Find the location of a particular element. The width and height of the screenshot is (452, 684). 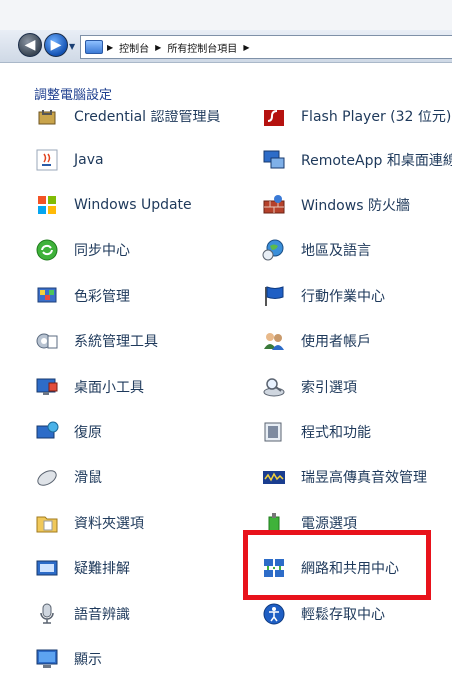

control-panel-item-flash-player: Flash Player (32 位元) is located at coordinates (356, 121).